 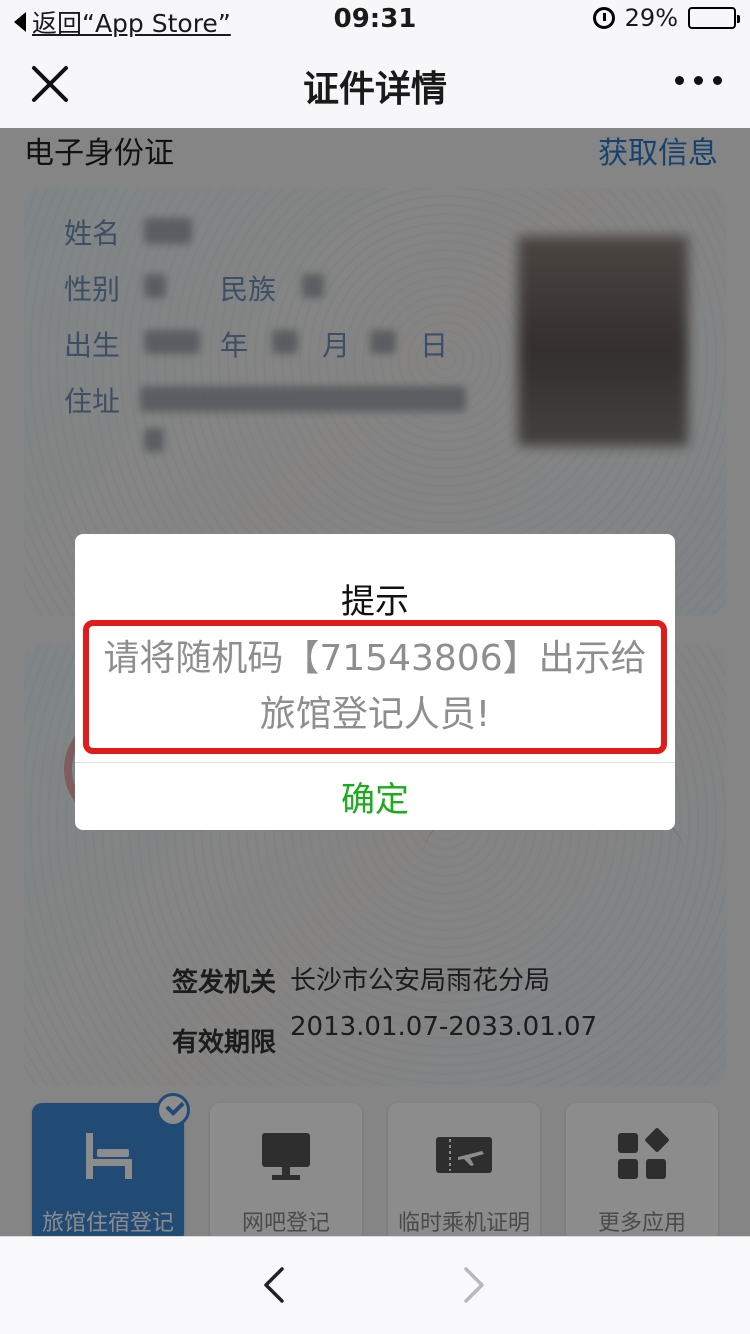 What do you see at coordinates (374, 89) in the screenshot?
I see `page-title: 证件详情` at bounding box center [374, 89].